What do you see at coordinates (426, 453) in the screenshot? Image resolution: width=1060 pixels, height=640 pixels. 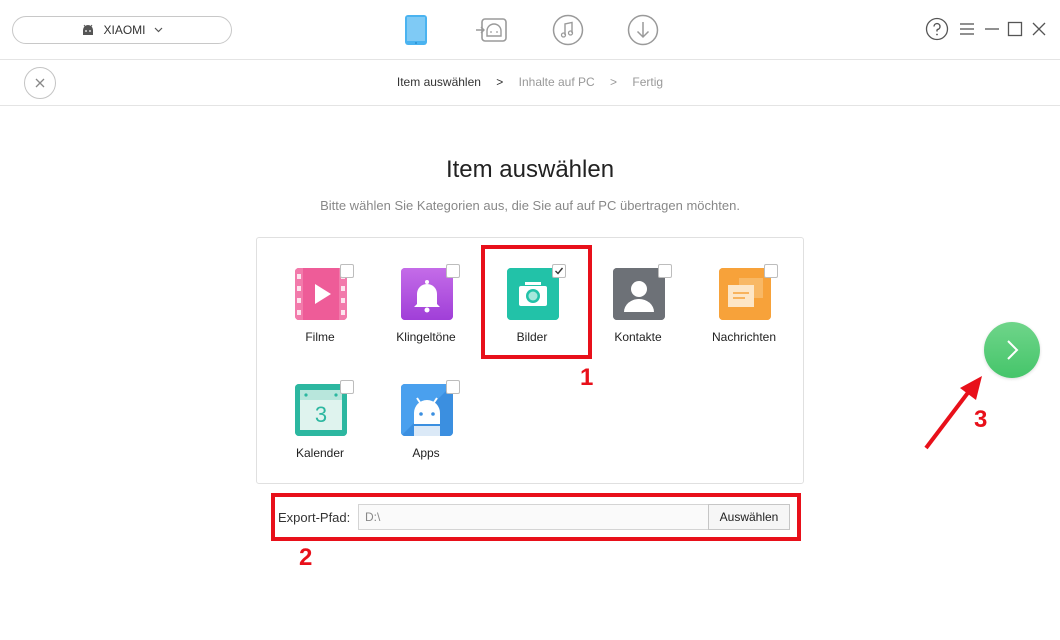 I see `category-label: Apps` at bounding box center [426, 453].